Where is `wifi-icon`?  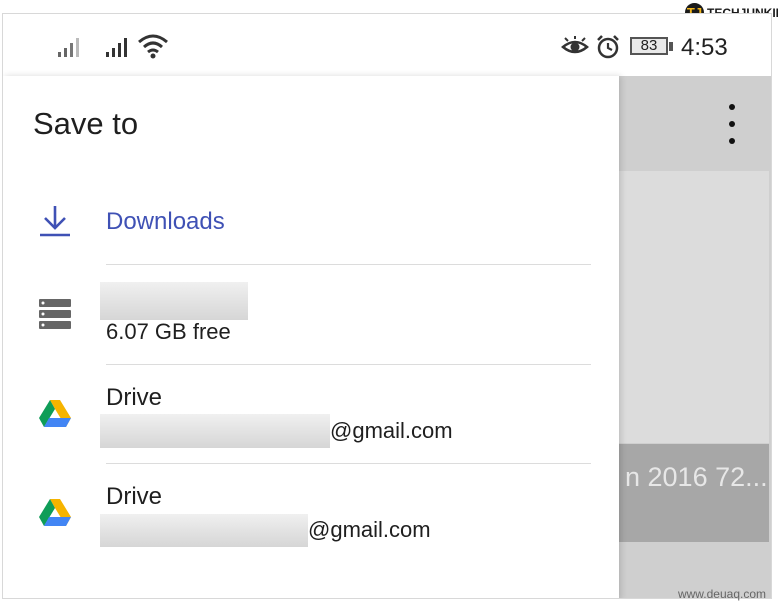
wifi-icon is located at coordinates (153, 46).